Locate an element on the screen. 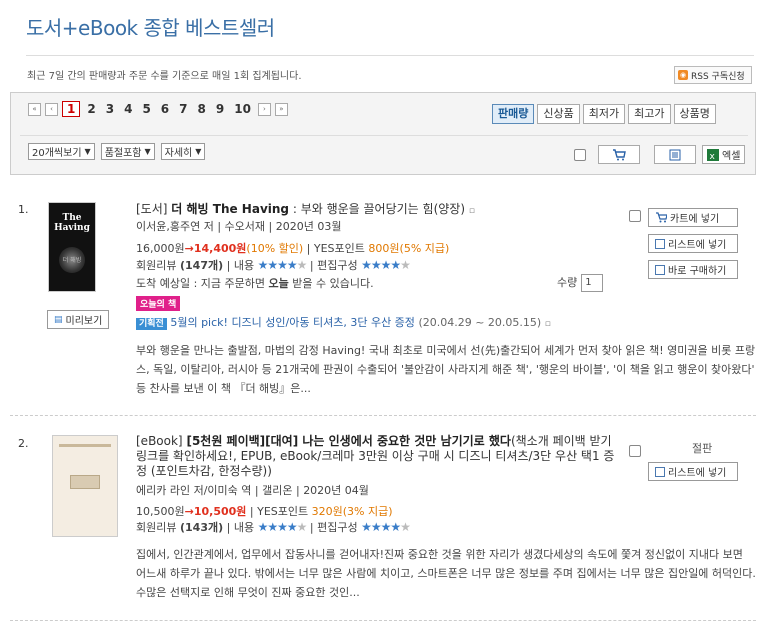 This screenshot has width=770, height=627. rss-icon: ◉ is located at coordinates (683, 75).